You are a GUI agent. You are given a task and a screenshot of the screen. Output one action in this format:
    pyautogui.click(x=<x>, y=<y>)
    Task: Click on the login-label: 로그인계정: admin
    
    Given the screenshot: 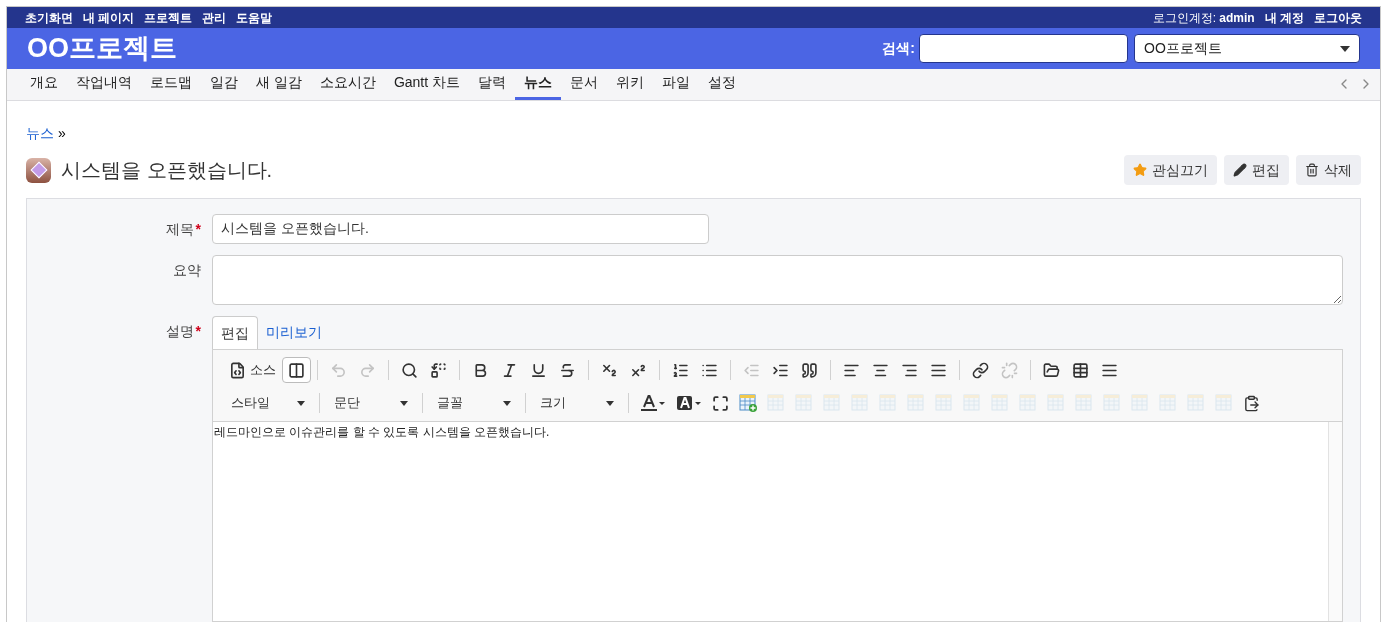 What is the action you would take?
    pyautogui.click(x=1203, y=18)
    